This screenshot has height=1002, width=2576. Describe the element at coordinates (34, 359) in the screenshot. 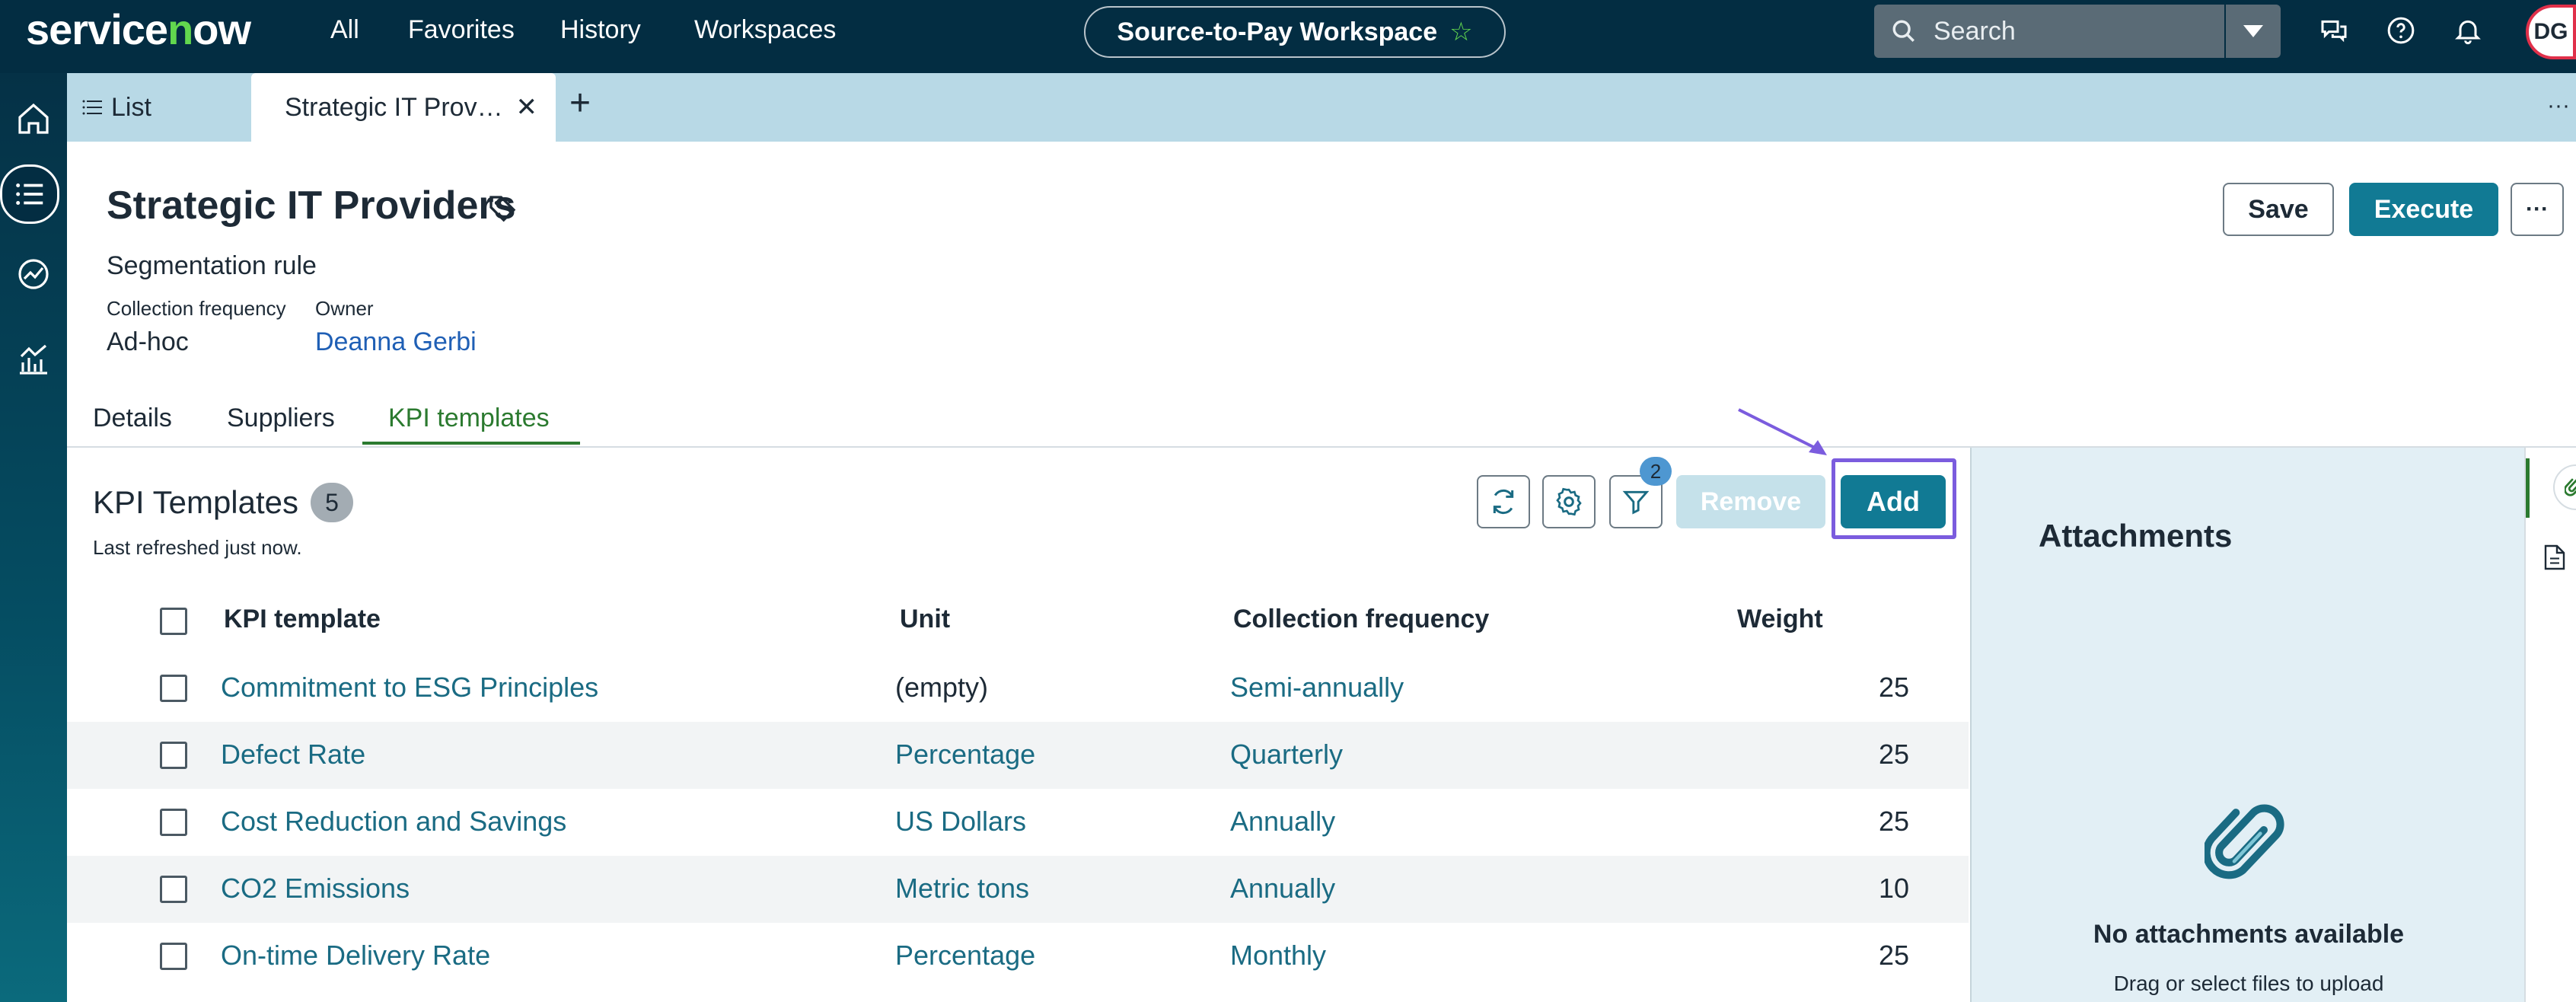

I see `analytics-chart-icon` at that location.